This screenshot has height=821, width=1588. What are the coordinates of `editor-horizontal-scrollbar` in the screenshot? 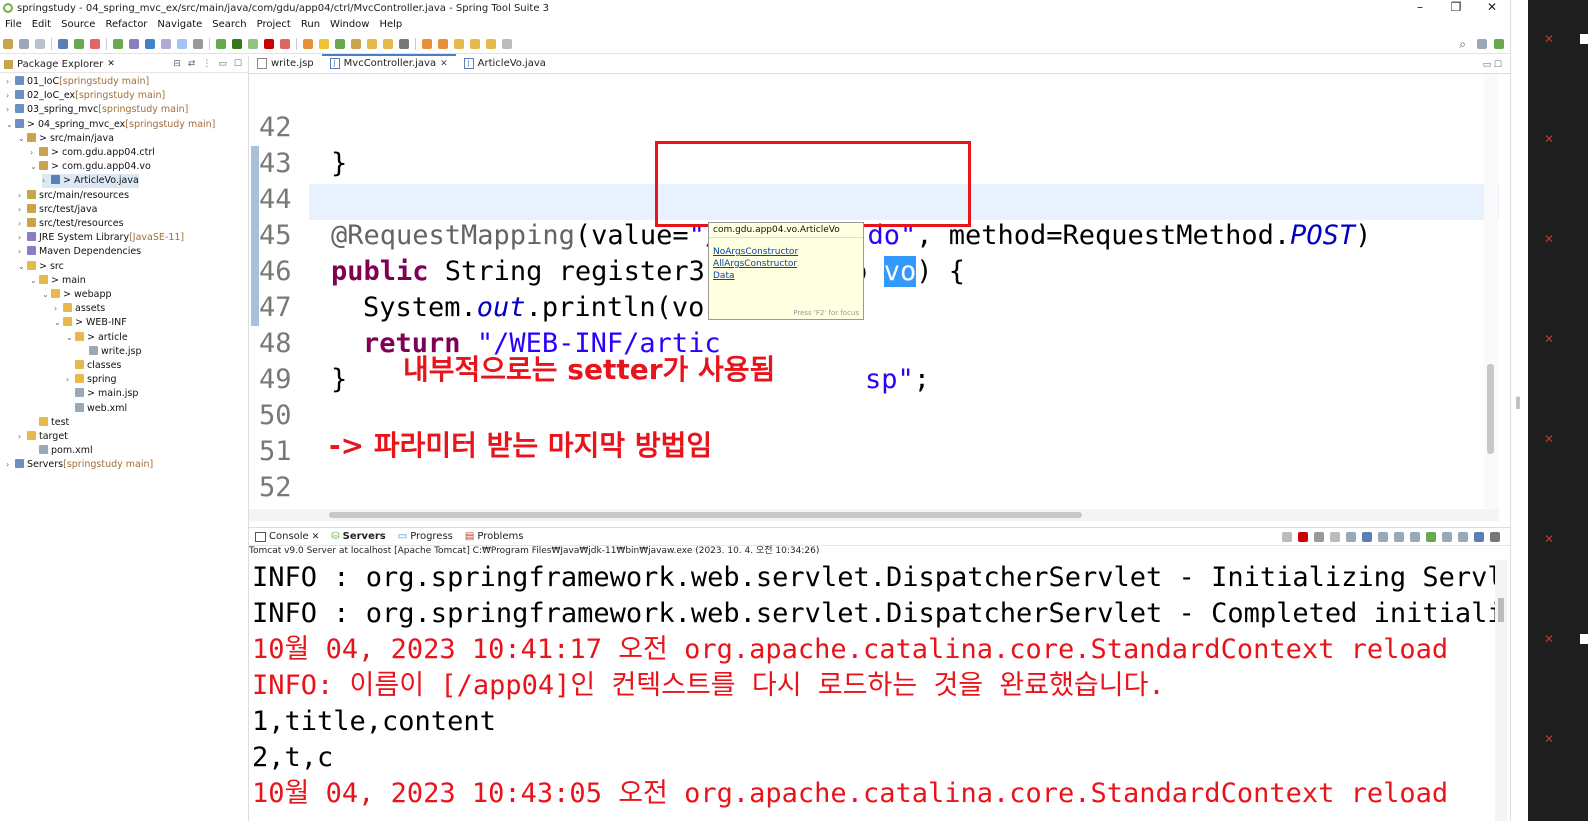 It's located at (874, 515).